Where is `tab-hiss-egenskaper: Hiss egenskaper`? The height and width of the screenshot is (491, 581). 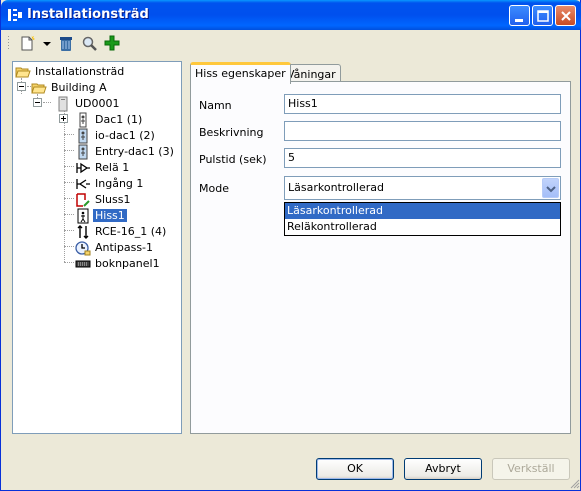 tab-hiss-egenskaper: Hiss egenskaper is located at coordinates (240, 73).